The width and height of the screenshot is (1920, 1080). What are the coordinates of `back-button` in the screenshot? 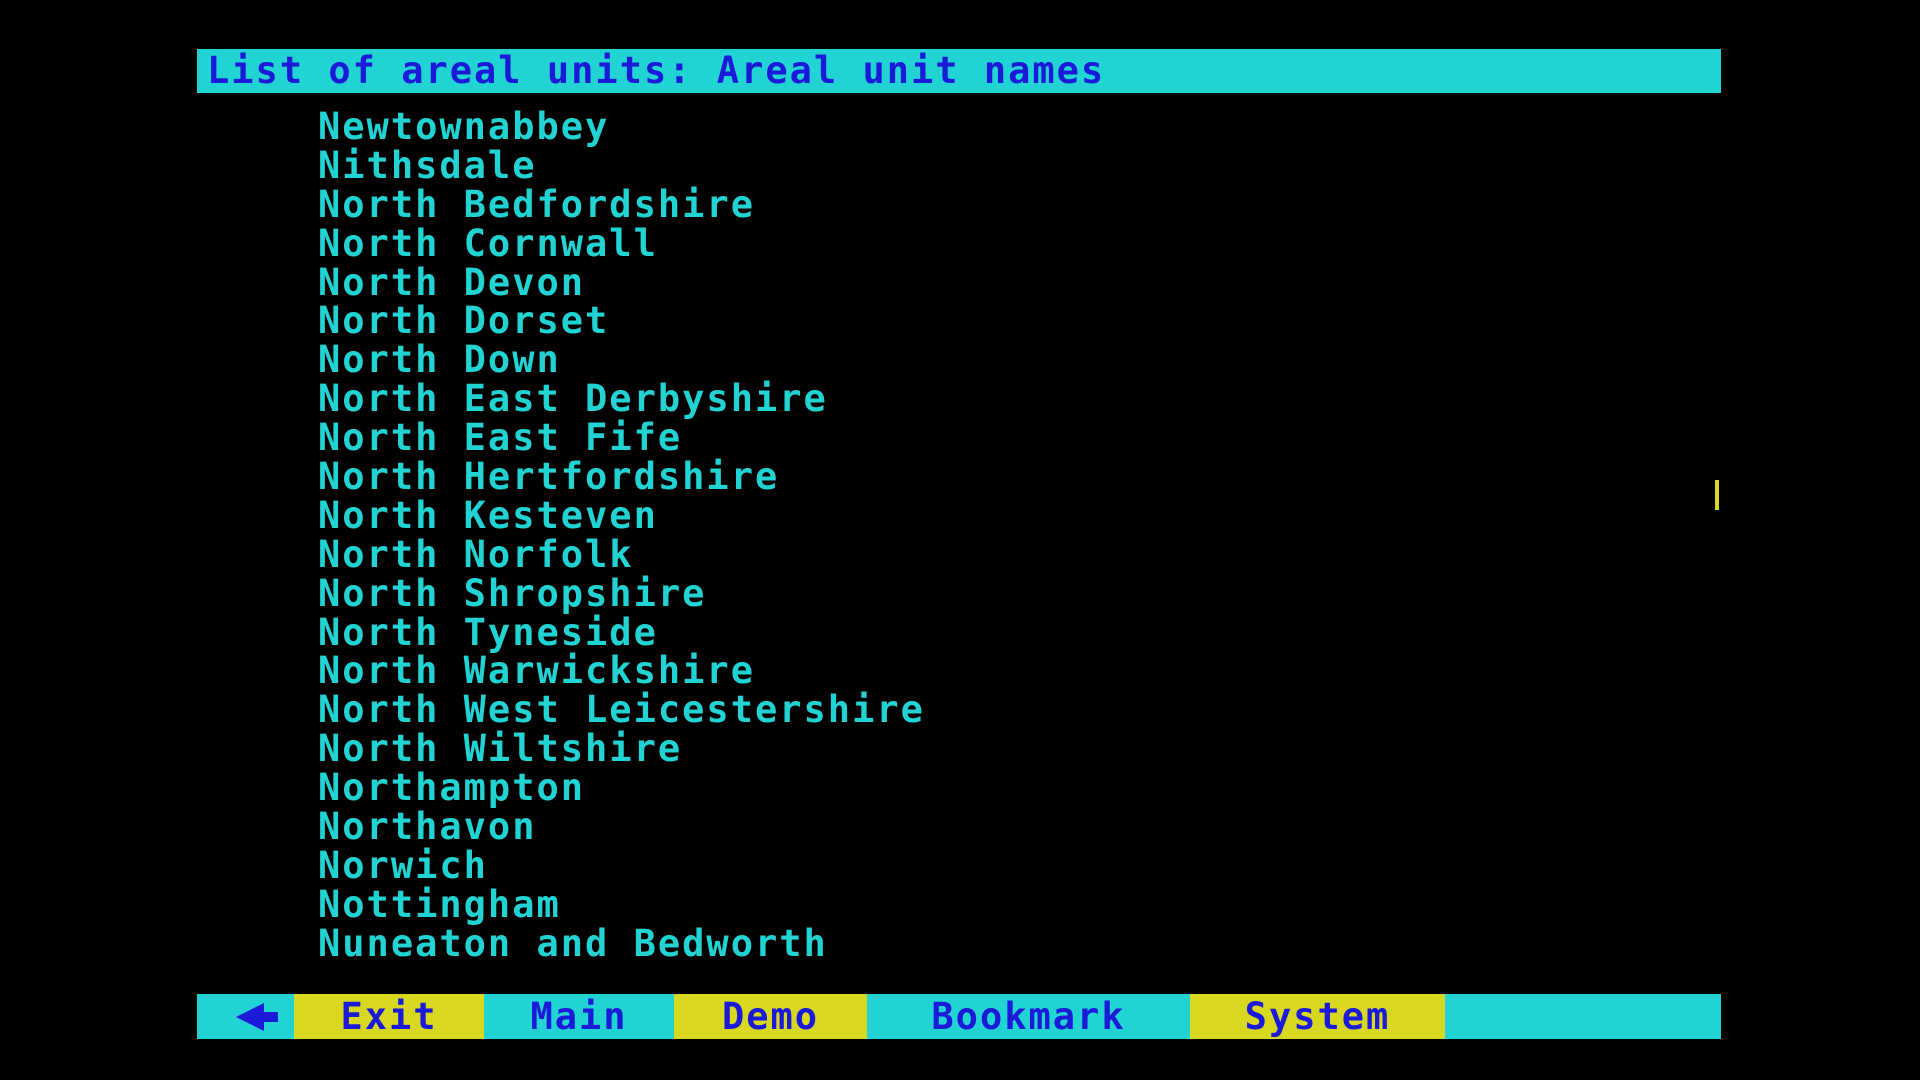 It's located at (245, 1016).